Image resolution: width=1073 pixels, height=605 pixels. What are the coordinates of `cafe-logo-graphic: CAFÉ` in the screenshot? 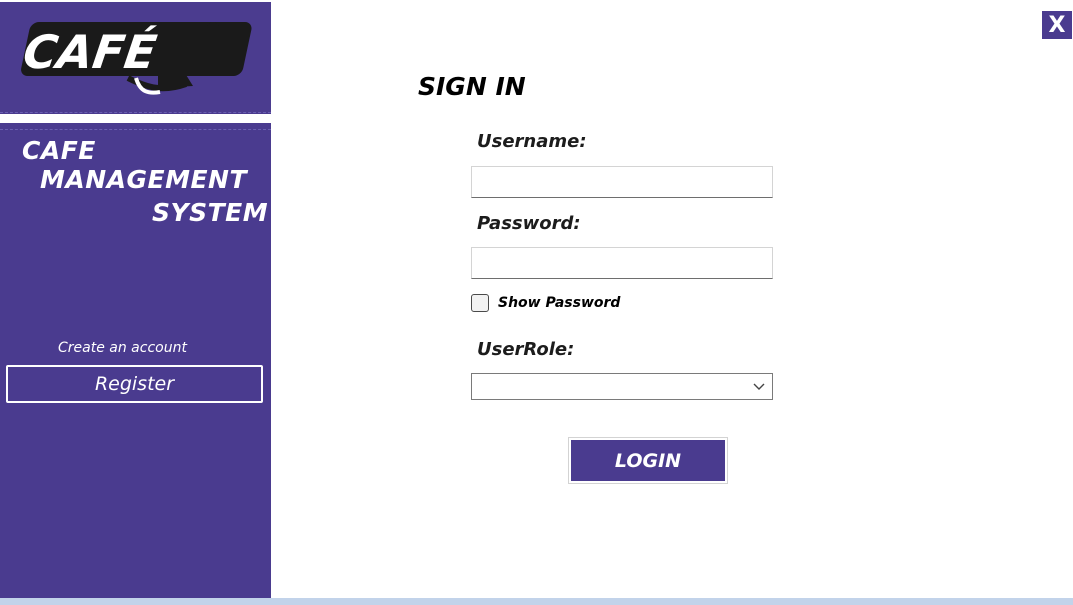 It's located at (136, 58).